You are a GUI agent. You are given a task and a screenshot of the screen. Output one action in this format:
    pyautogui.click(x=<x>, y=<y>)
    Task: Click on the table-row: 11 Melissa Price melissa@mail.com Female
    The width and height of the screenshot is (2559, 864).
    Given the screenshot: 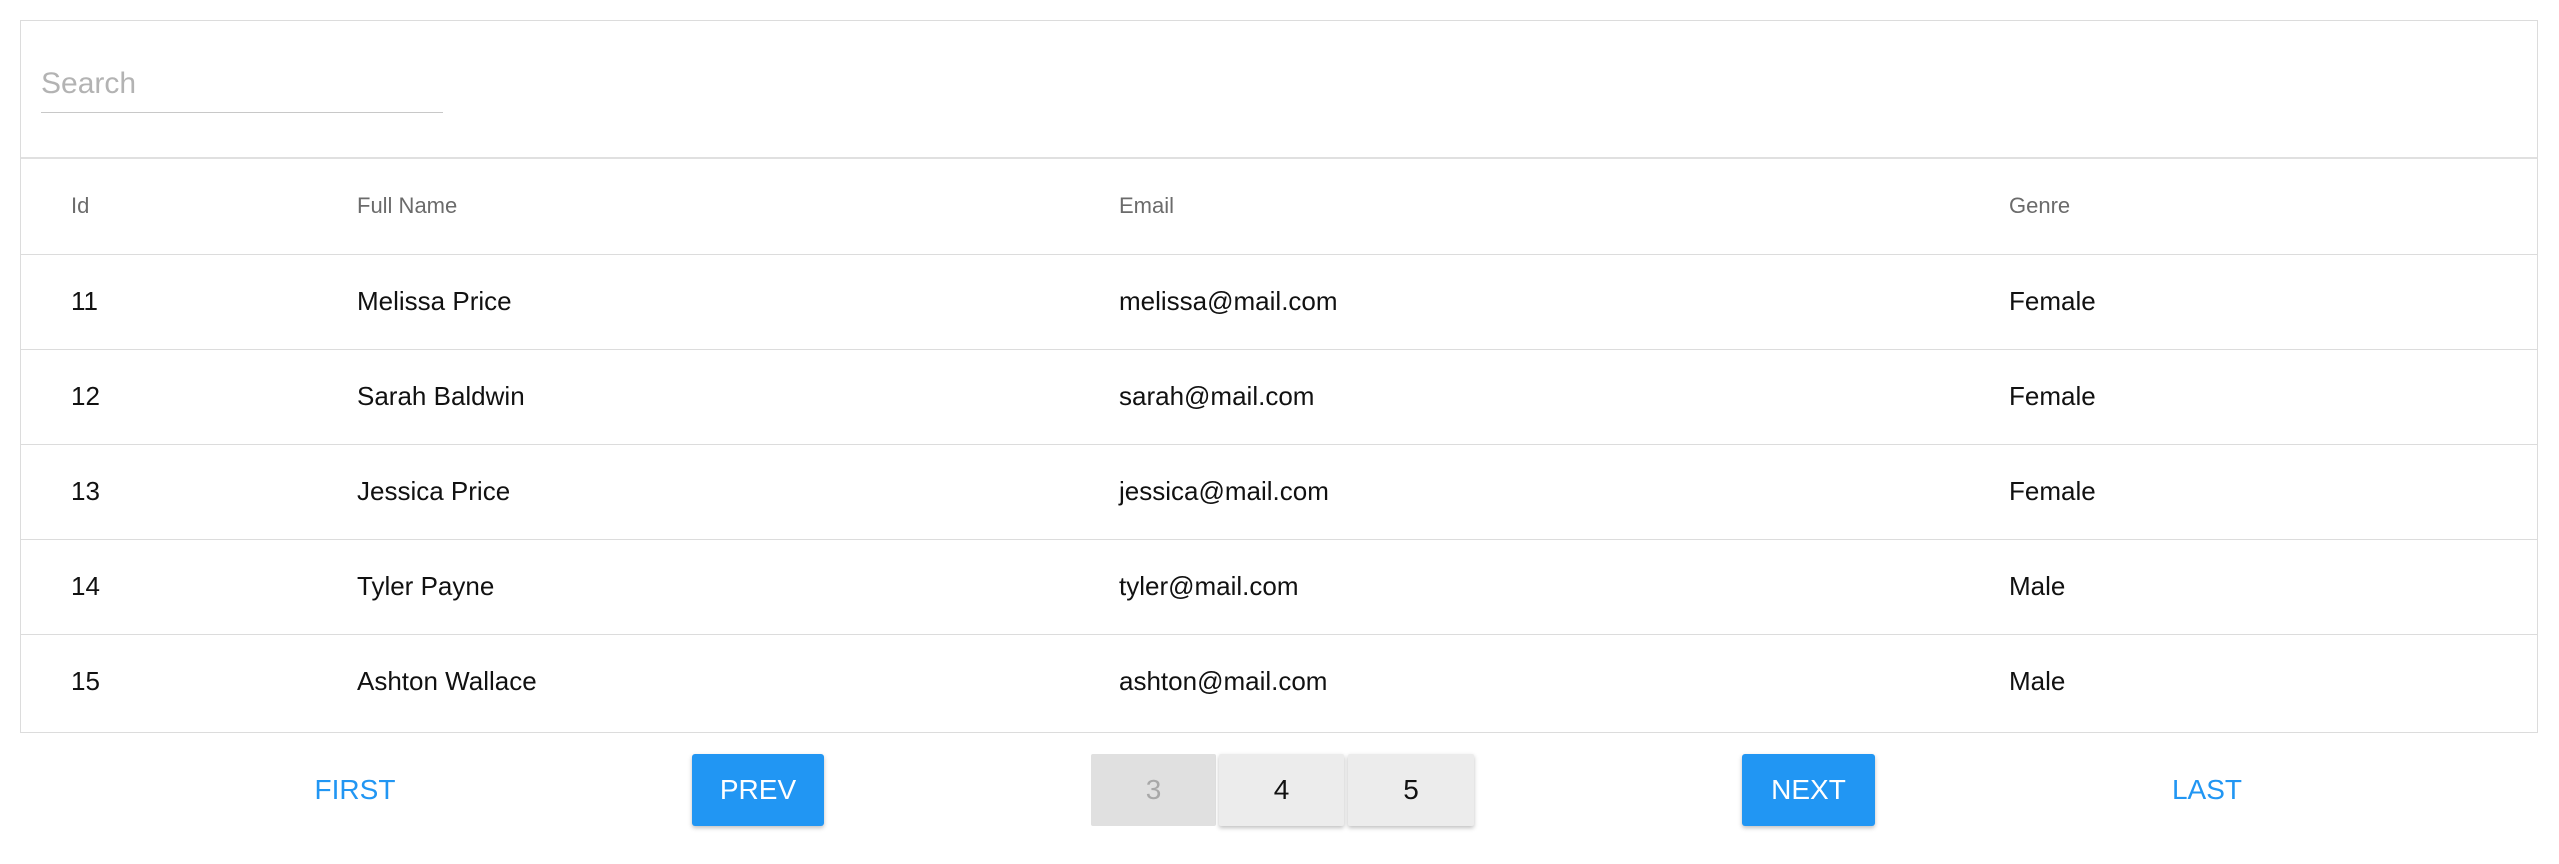 What is the action you would take?
    pyautogui.click(x=1279, y=301)
    